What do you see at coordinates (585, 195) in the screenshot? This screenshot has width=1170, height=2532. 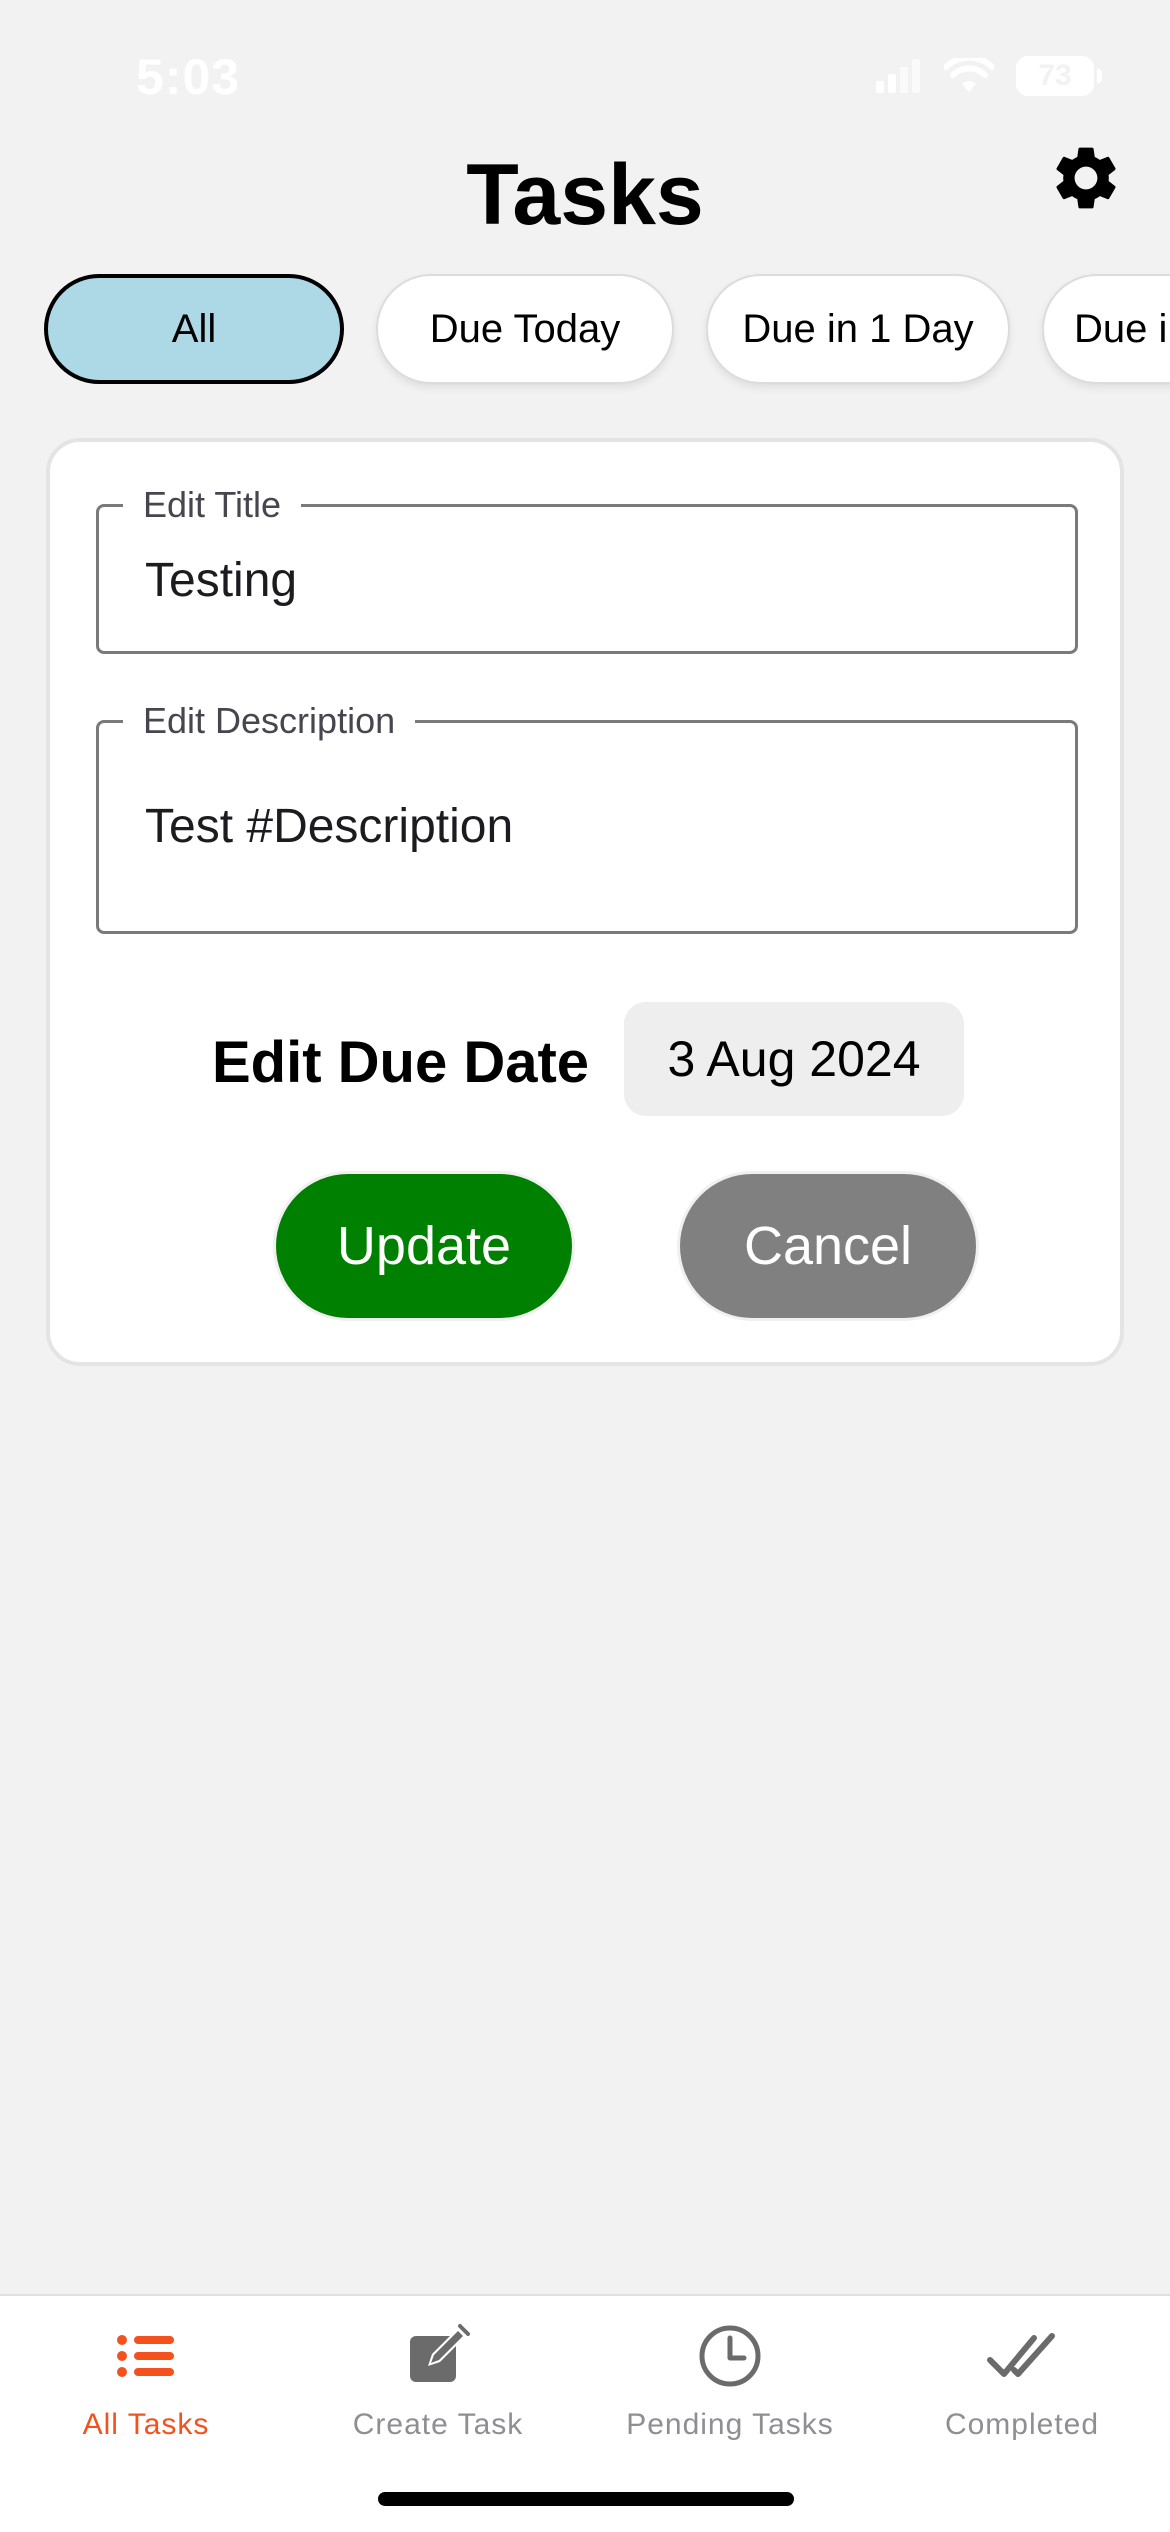 I see `page-title: Tasks` at bounding box center [585, 195].